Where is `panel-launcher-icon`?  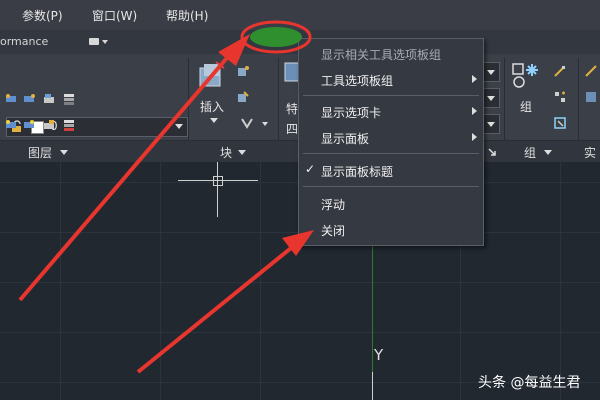 panel-launcher-icon is located at coordinates (492, 152).